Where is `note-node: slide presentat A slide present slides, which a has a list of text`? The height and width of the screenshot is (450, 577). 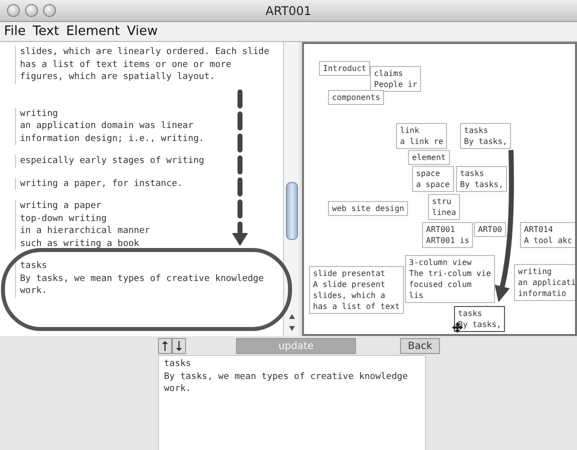 note-node: slide presentat A slide present slides, which a has a list of text is located at coordinates (356, 290).